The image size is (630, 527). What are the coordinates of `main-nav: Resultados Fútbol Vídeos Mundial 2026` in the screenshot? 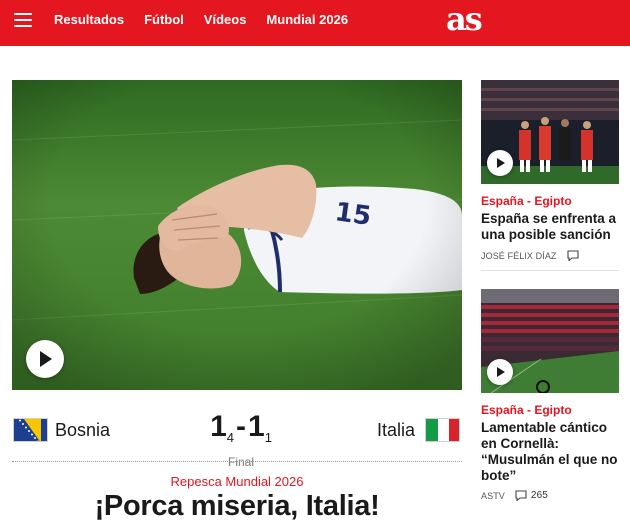 It's located at (211, 19).